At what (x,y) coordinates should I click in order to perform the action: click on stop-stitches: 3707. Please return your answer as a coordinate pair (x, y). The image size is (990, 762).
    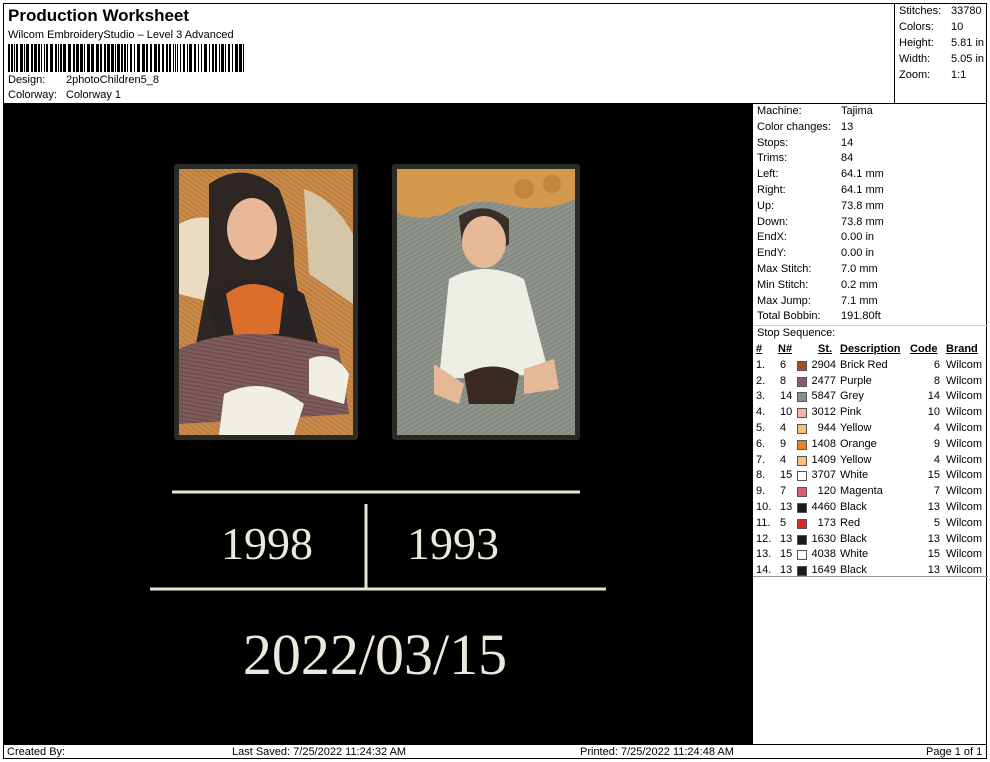
    Looking at the image, I should click on (823, 475).